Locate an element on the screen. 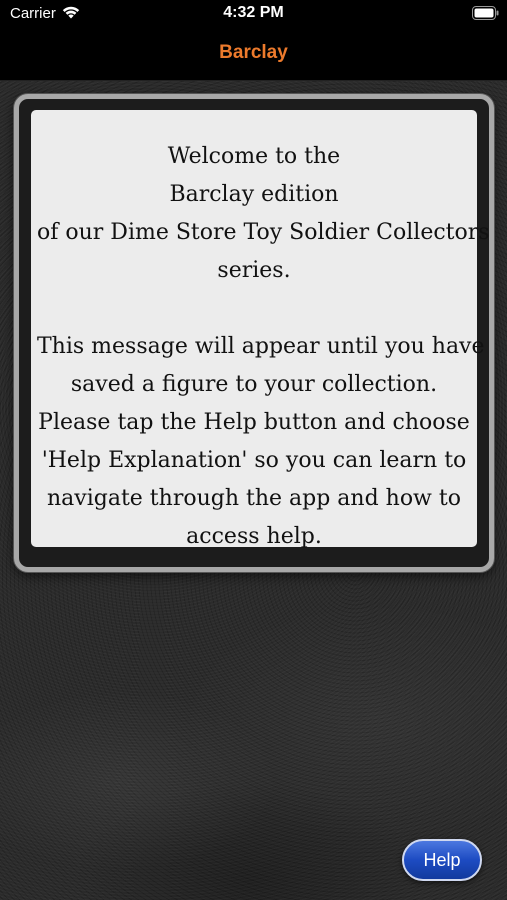 The image size is (507, 900). message-line: saved a figure to your collection. is located at coordinates (254, 384).